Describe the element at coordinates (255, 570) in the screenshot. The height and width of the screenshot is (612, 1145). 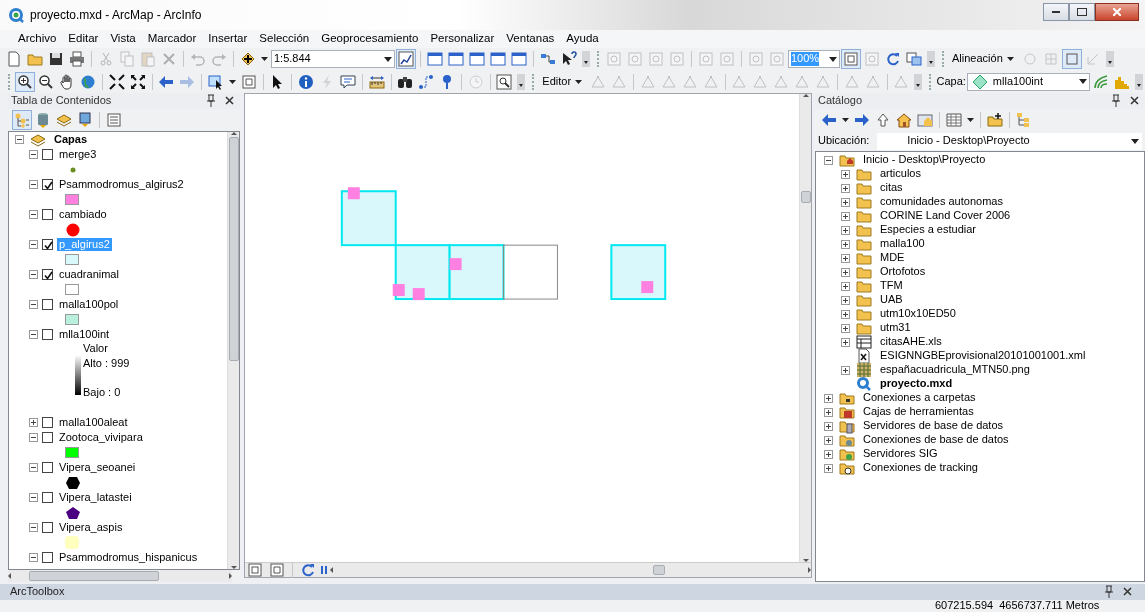
I see `layout-page-icon` at that location.